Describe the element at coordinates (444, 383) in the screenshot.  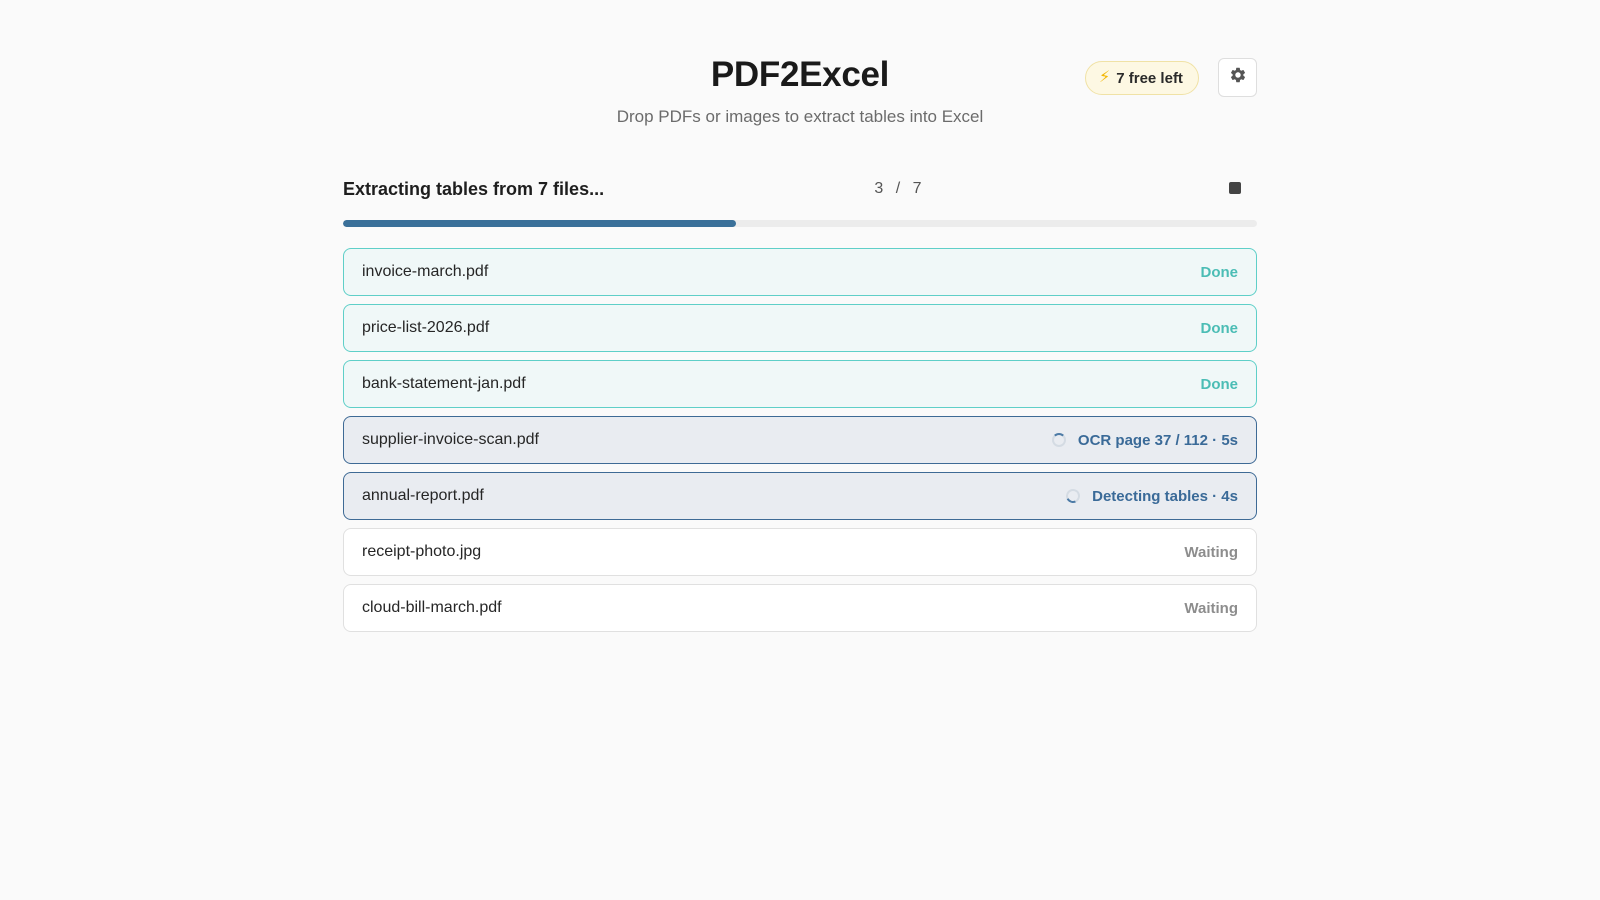
I see `file-name: bank-statement-jan.pdf` at that location.